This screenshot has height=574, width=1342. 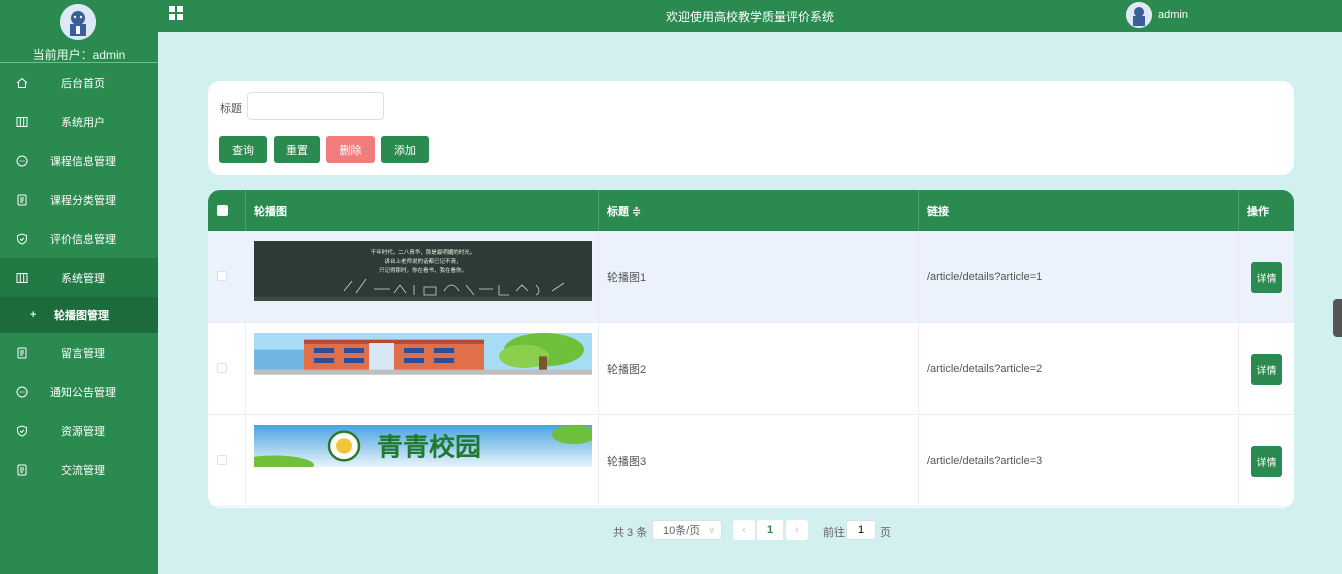 I want to click on table-header: 轮播图 标题 ≑ 链接 操作, so click(x=751, y=210).